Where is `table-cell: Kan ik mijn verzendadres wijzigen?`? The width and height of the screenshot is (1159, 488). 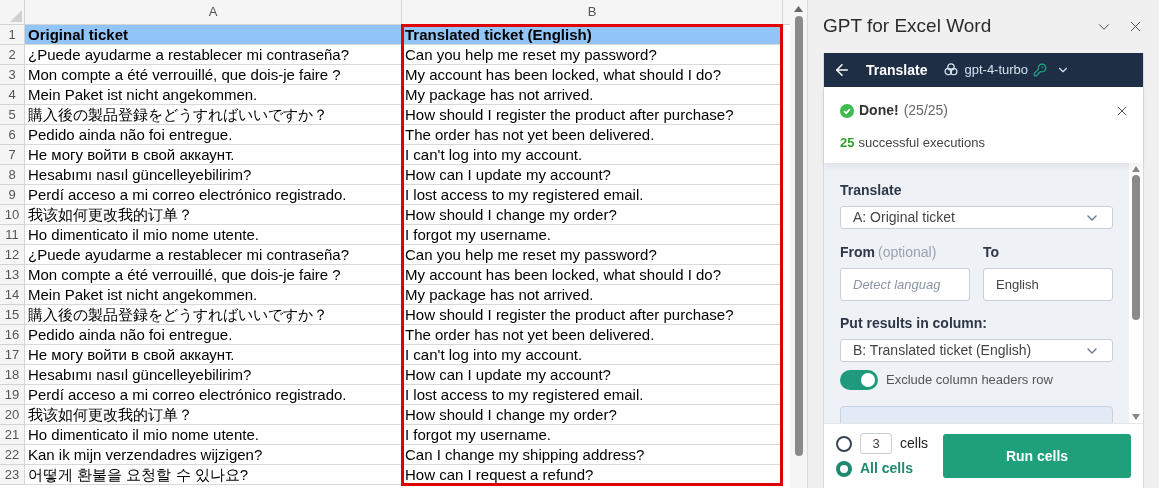 table-cell: Kan ik mijn verzendadres wijzigen? is located at coordinates (213, 455).